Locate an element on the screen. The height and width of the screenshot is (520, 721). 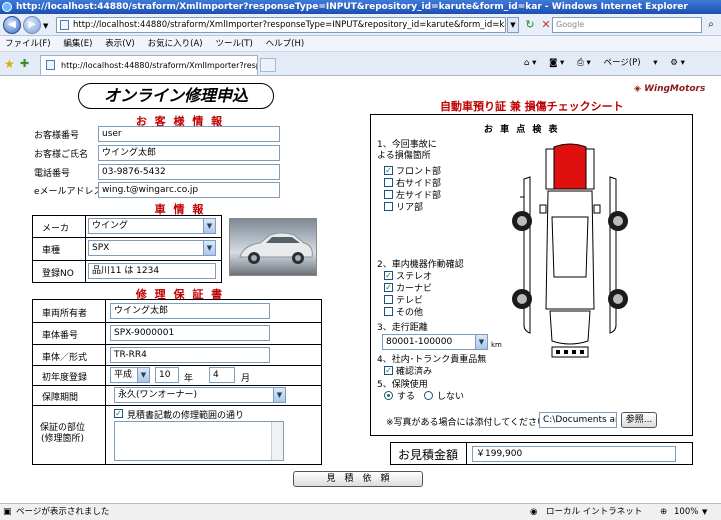
zoom-level: 100% is located at coordinates (686, 512).